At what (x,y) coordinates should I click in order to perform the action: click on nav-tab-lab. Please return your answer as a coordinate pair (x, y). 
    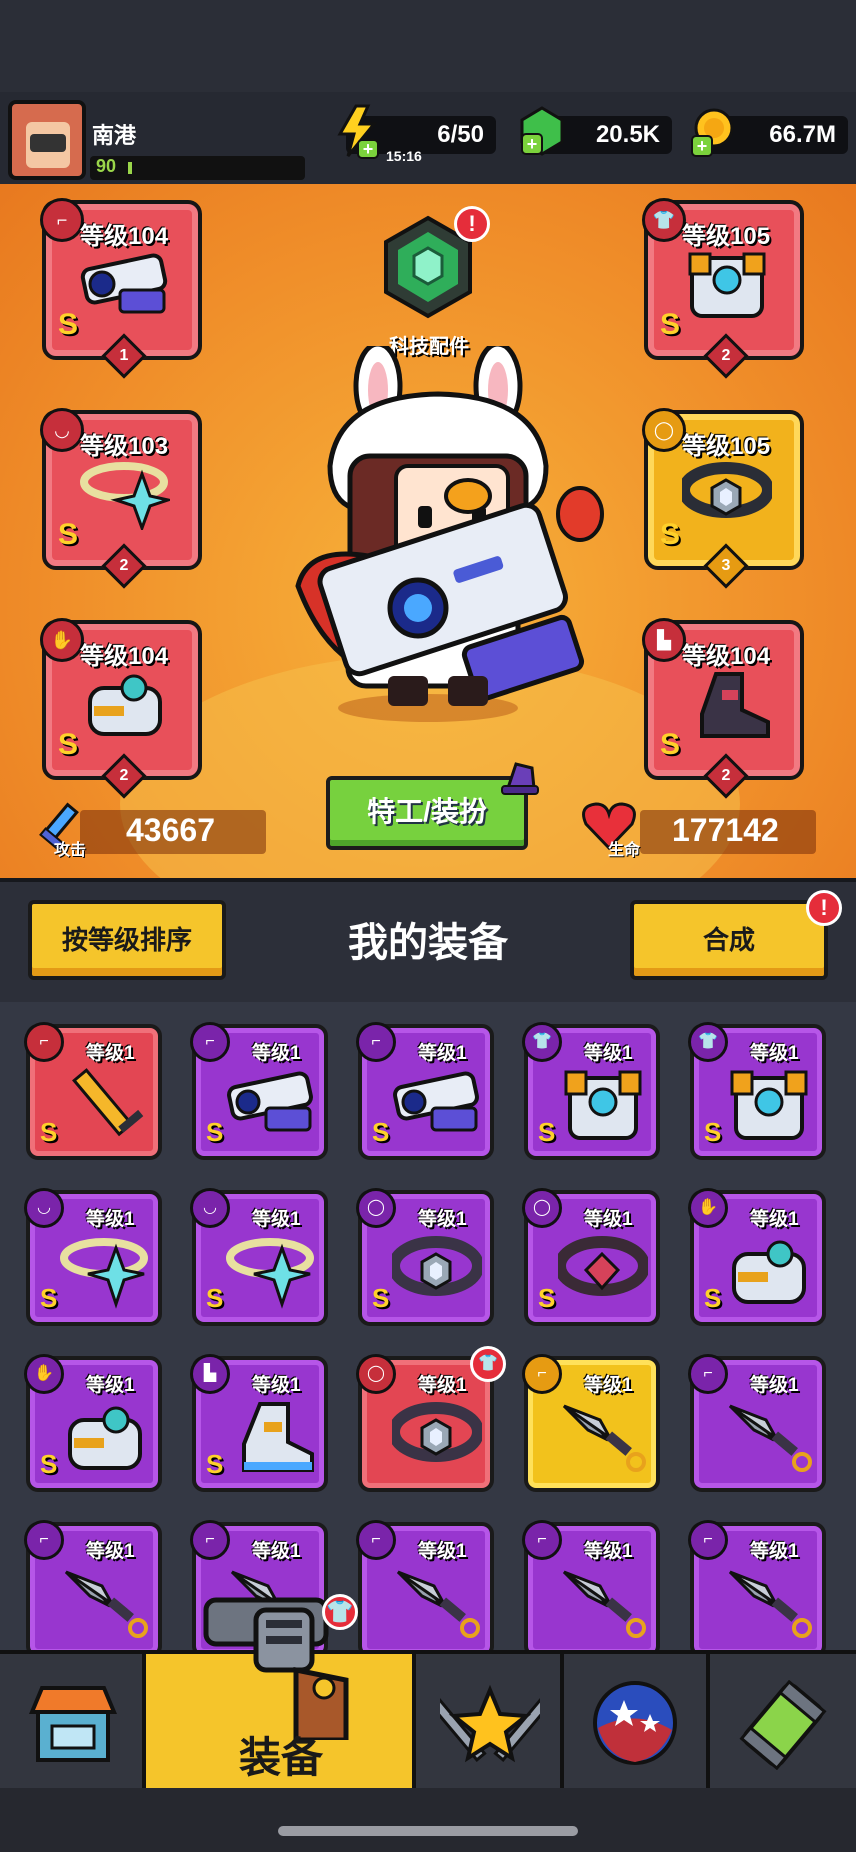
    Looking at the image, I should click on (783, 1721).